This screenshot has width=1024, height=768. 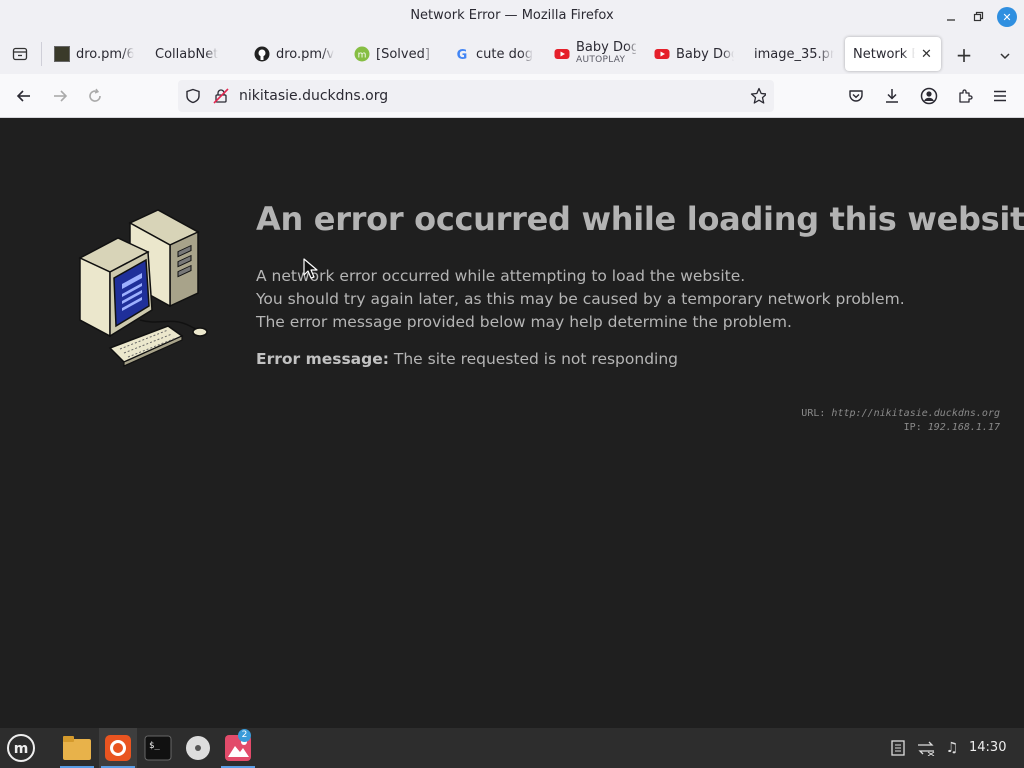 I want to click on maximize-icon, so click(x=978, y=17).